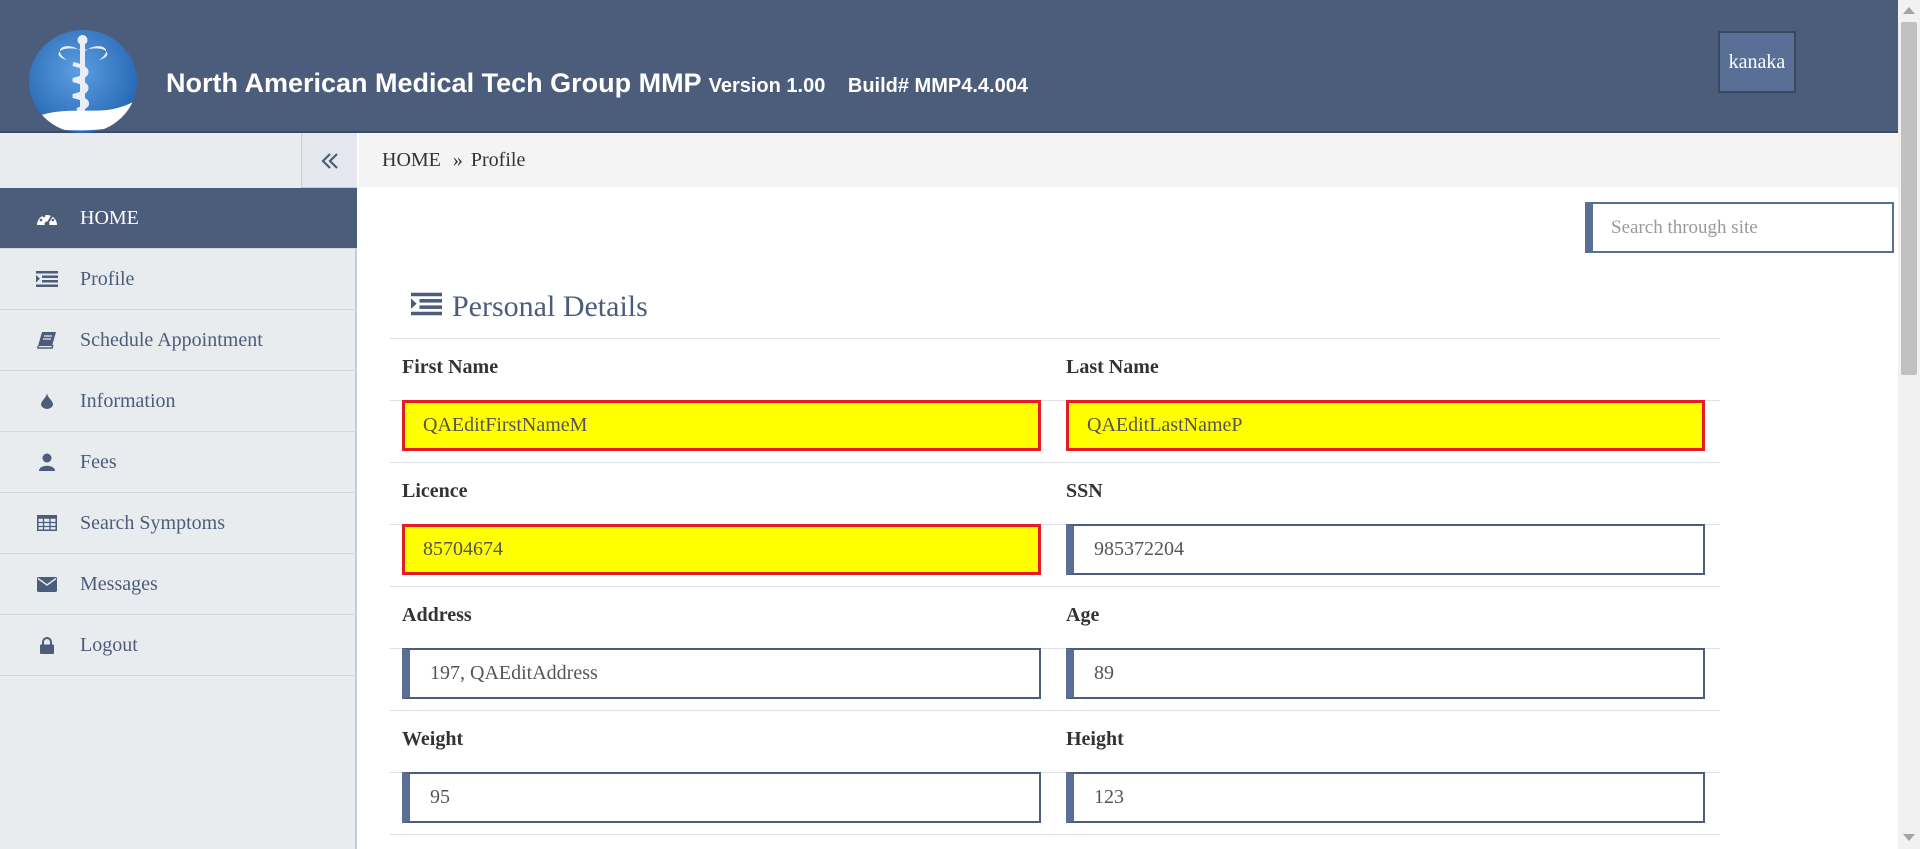 This screenshot has height=849, width=1920. What do you see at coordinates (1385, 549) in the screenshot?
I see `ssn-field` at bounding box center [1385, 549].